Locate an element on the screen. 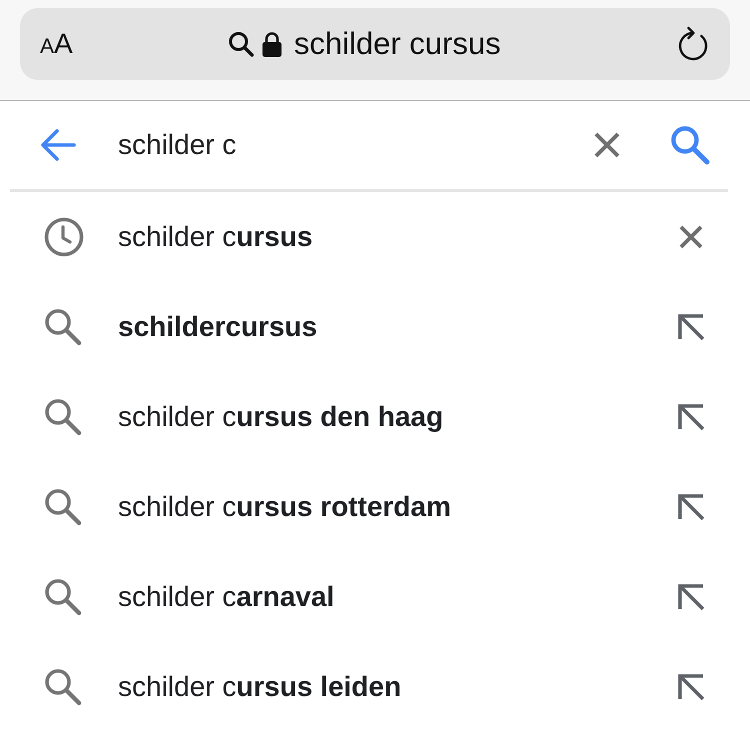 This screenshot has width=750, height=746. reload-icon is located at coordinates (693, 44).